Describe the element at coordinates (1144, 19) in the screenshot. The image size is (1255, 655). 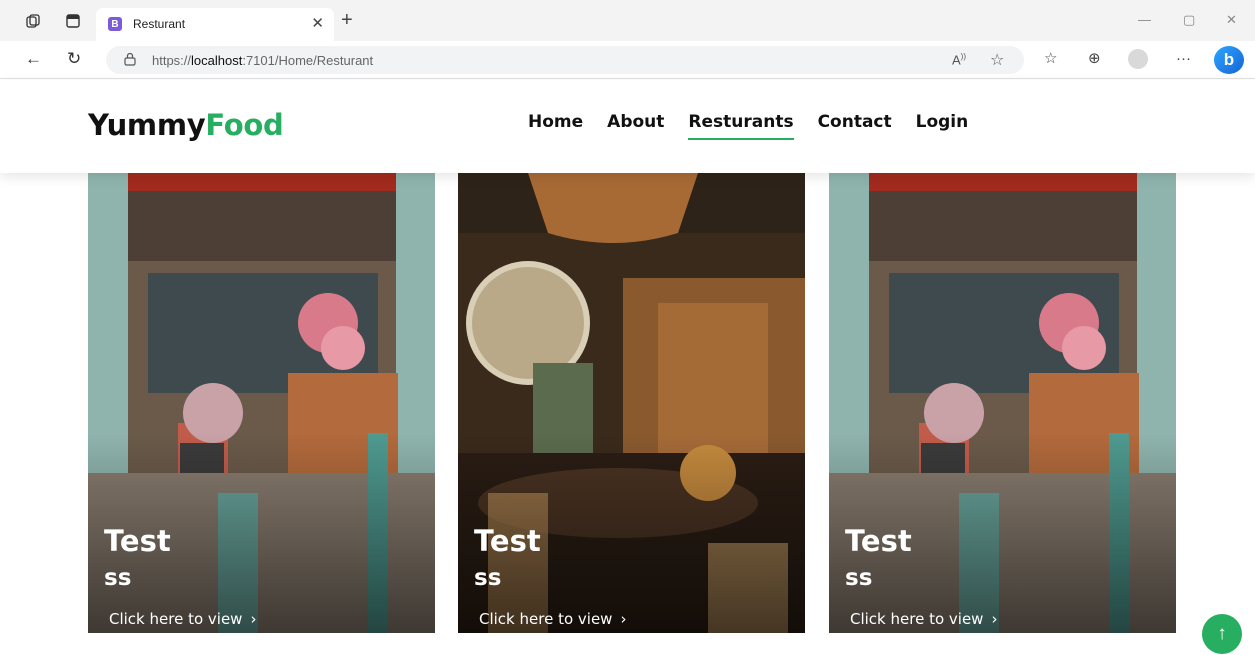
I see `minimize-icon: —` at that location.